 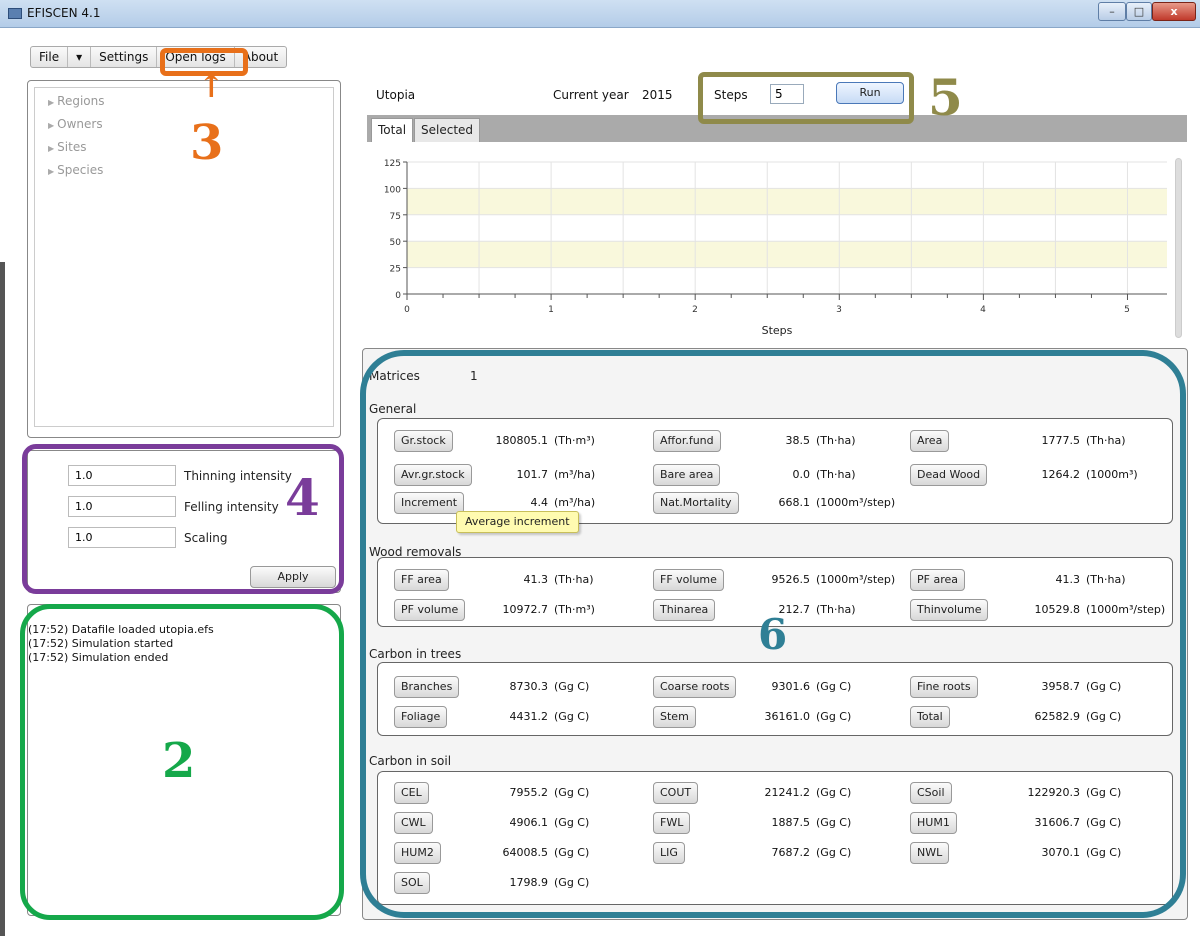 What do you see at coordinates (1127, 310) in the screenshot?
I see `x-tick-label: 5` at bounding box center [1127, 310].